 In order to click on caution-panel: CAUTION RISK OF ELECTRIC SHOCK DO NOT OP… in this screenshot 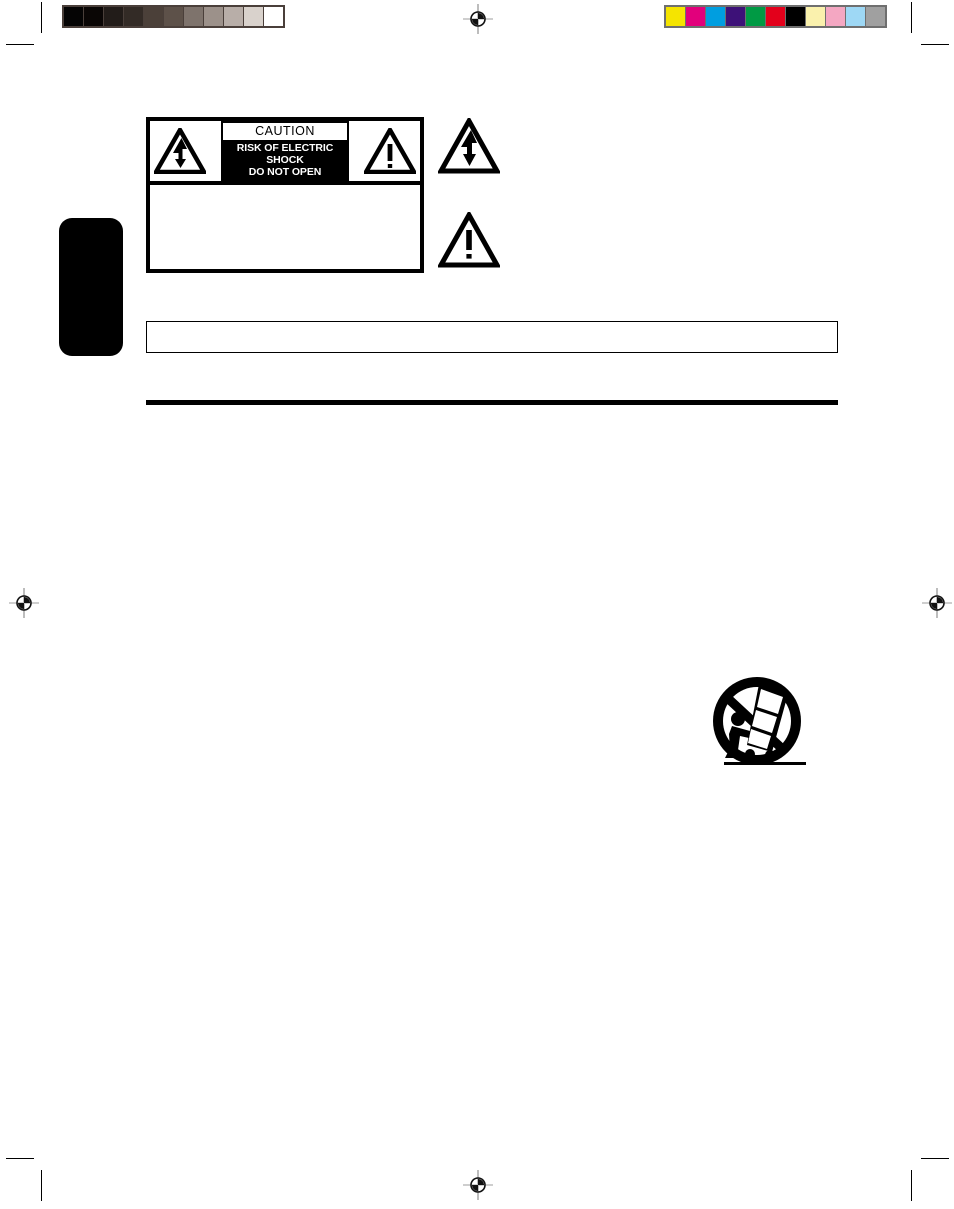, I will do `click(285, 195)`.